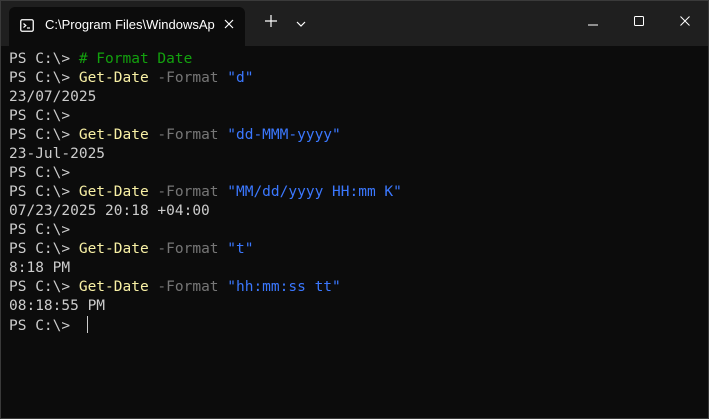 The height and width of the screenshot is (419, 709). I want to click on terminal-line: 07/23/2025 20:18 +04:00, so click(354, 211).